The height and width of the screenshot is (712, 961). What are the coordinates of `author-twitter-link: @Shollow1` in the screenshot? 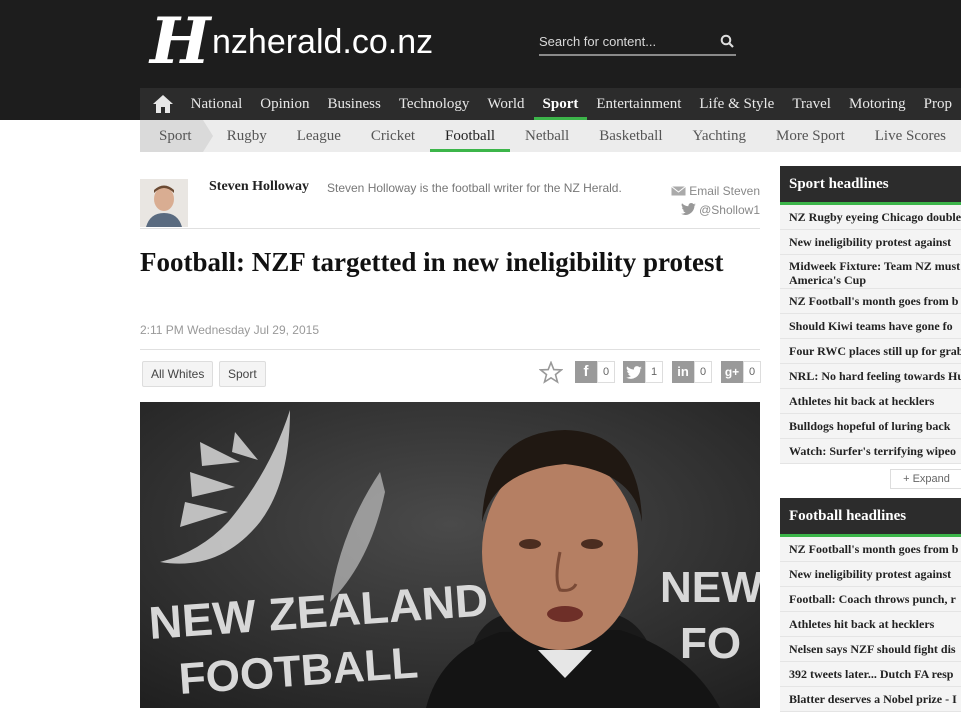 It's located at (720, 210).